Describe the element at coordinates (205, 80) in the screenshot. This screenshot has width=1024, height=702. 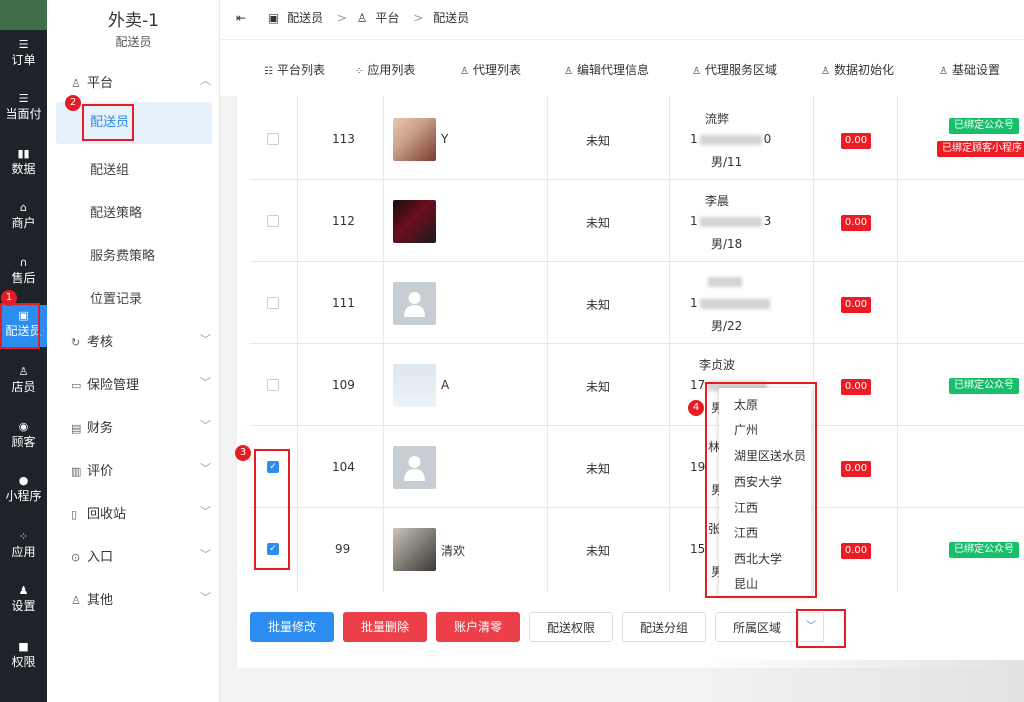
I see `chevron-up-icon: ︿` at that location.